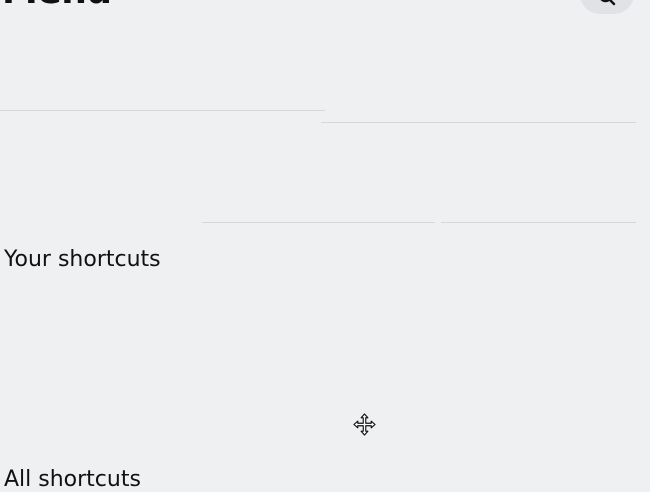 This screenshot has width=650, height=492. What do you see at coordinates (82, 259) in the screenshot?
I see `your-shortcuts-heading: Your shortcuts` at bounding box center [82, 259].